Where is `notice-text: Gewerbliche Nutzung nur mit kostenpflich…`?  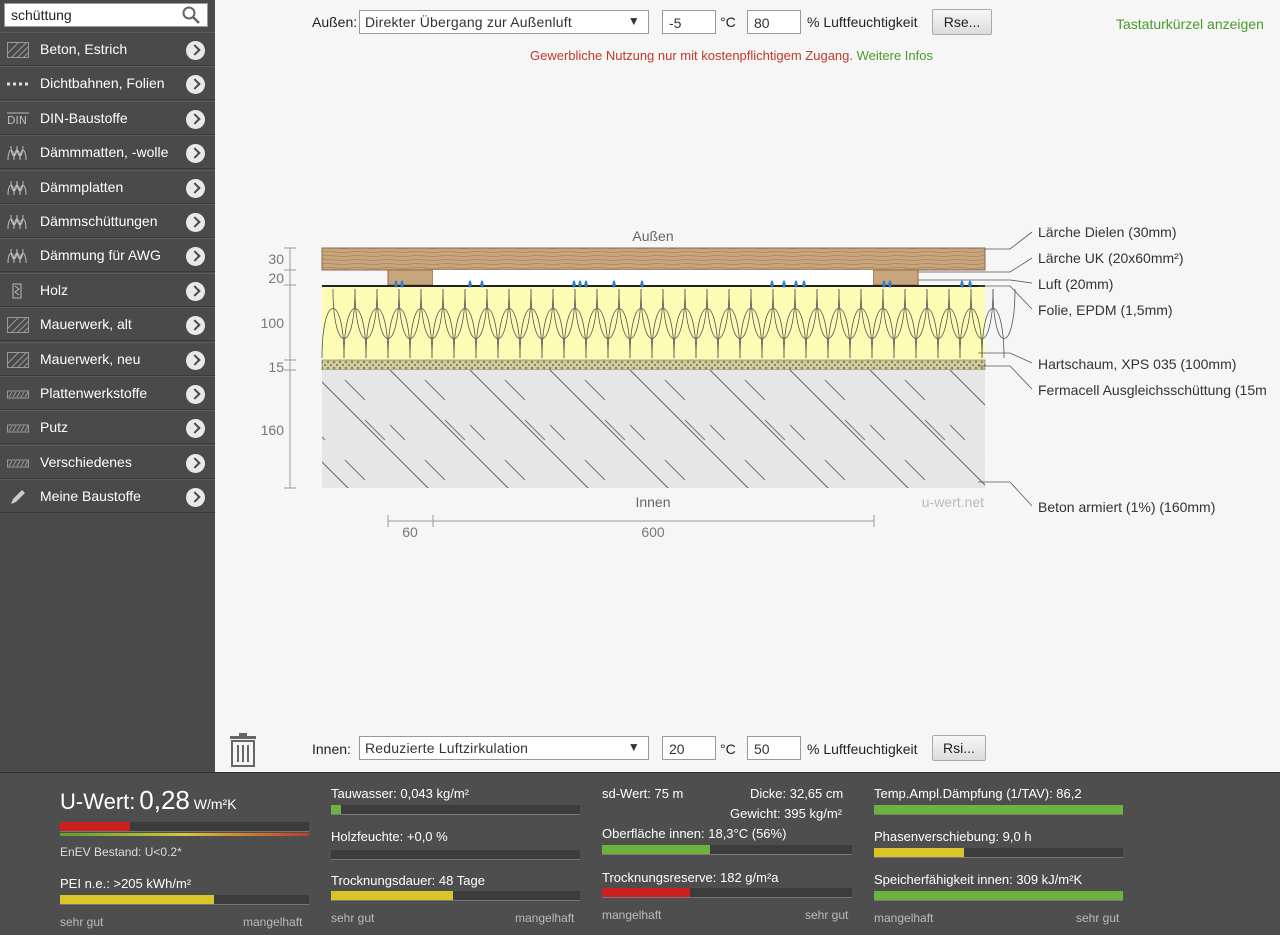 notice-text: Gewerbliche Nutzung nur mit kostenpflich… is located at coordinates (691, 55).